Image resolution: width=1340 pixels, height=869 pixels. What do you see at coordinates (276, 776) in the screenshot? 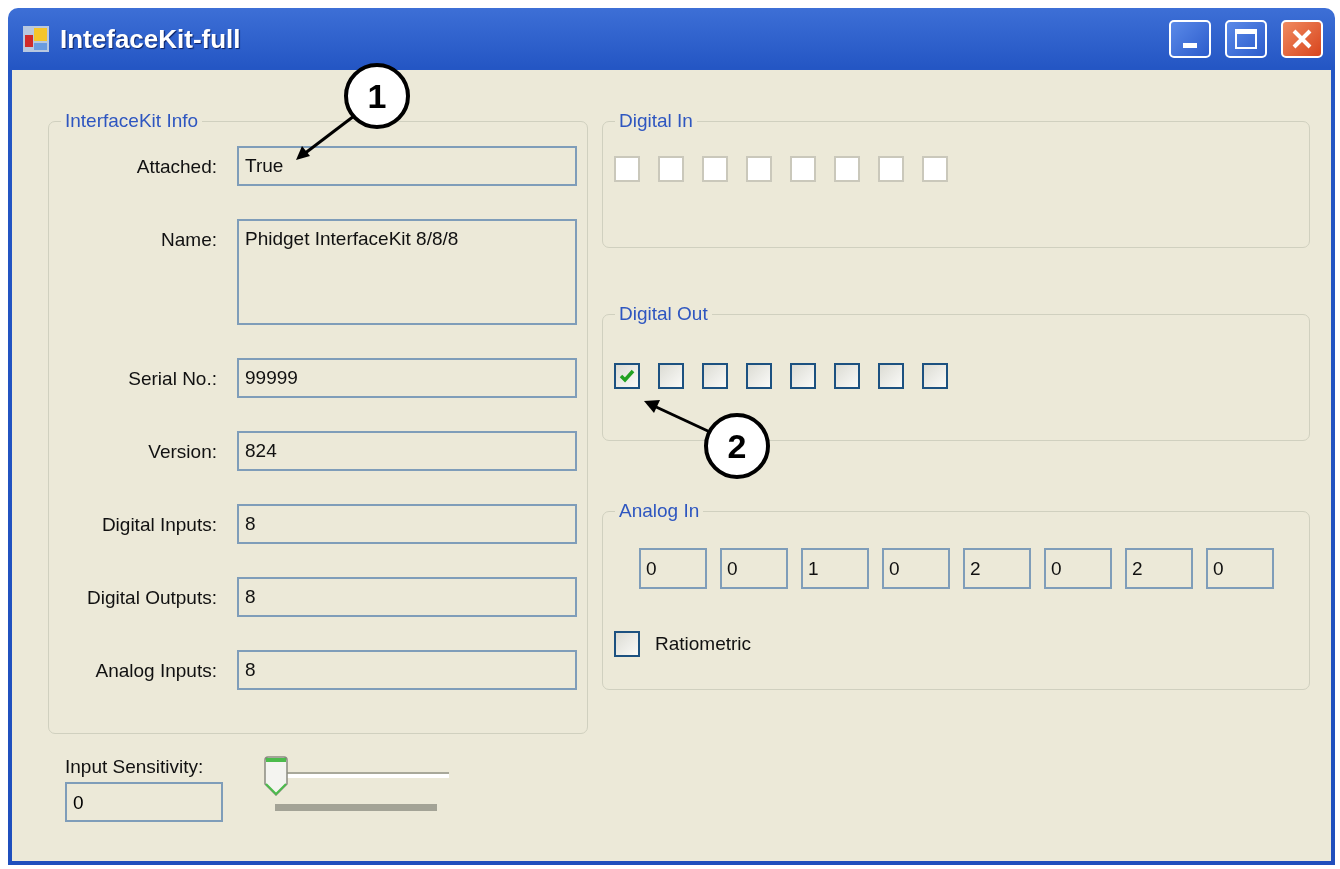
I see `slider-thumb` at bounding box center [276, 776].